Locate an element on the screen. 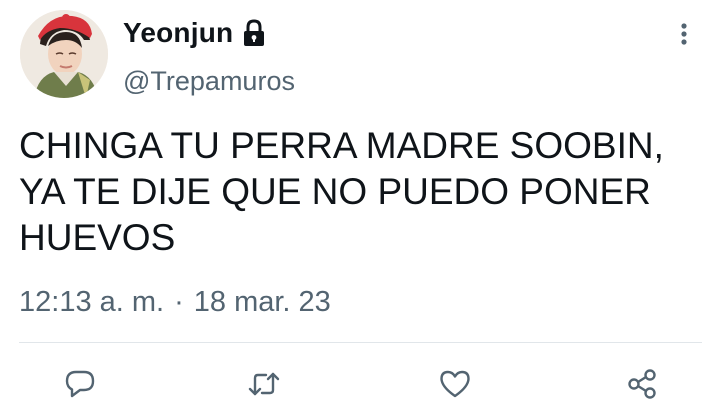 The width and height of the screenshot is (720, 413). share-icon is located at coordinates (642, 384).